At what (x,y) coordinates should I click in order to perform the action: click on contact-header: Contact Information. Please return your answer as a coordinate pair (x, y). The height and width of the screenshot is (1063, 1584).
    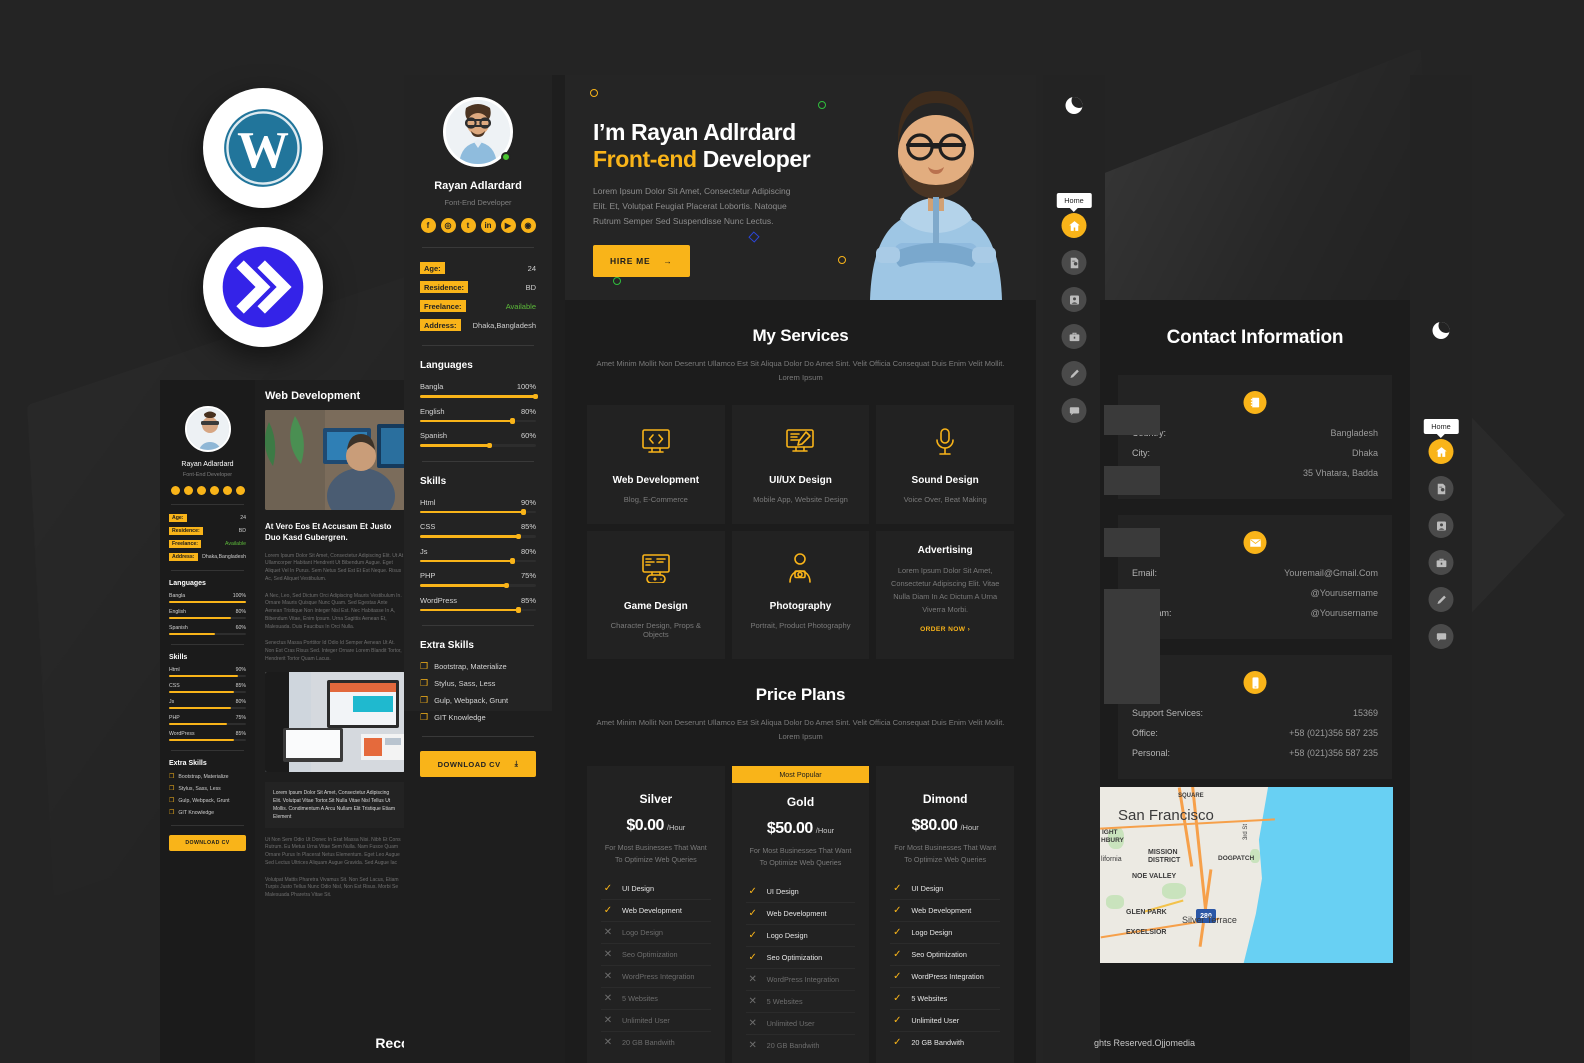
    Looking at the image, I should click on (1255, 337).